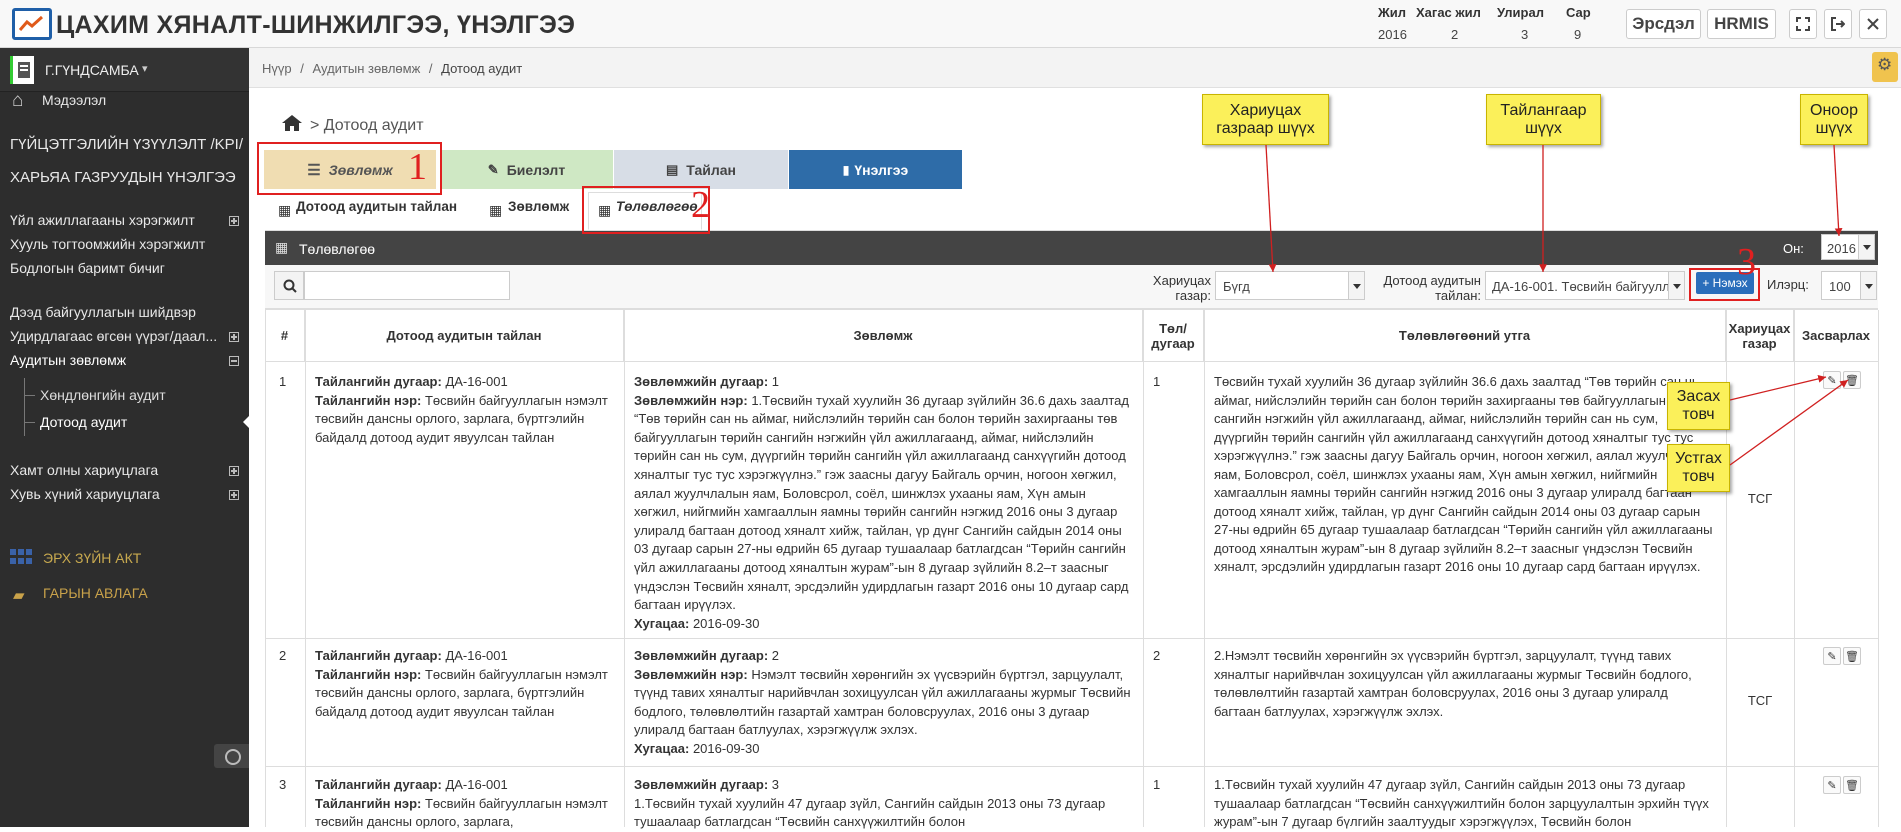  What do you see at coordinates (1543, 119) in the screenshot?
I see `callout-report-filter: Тайлангаар шүүх` at bounding box center [1543, 119].